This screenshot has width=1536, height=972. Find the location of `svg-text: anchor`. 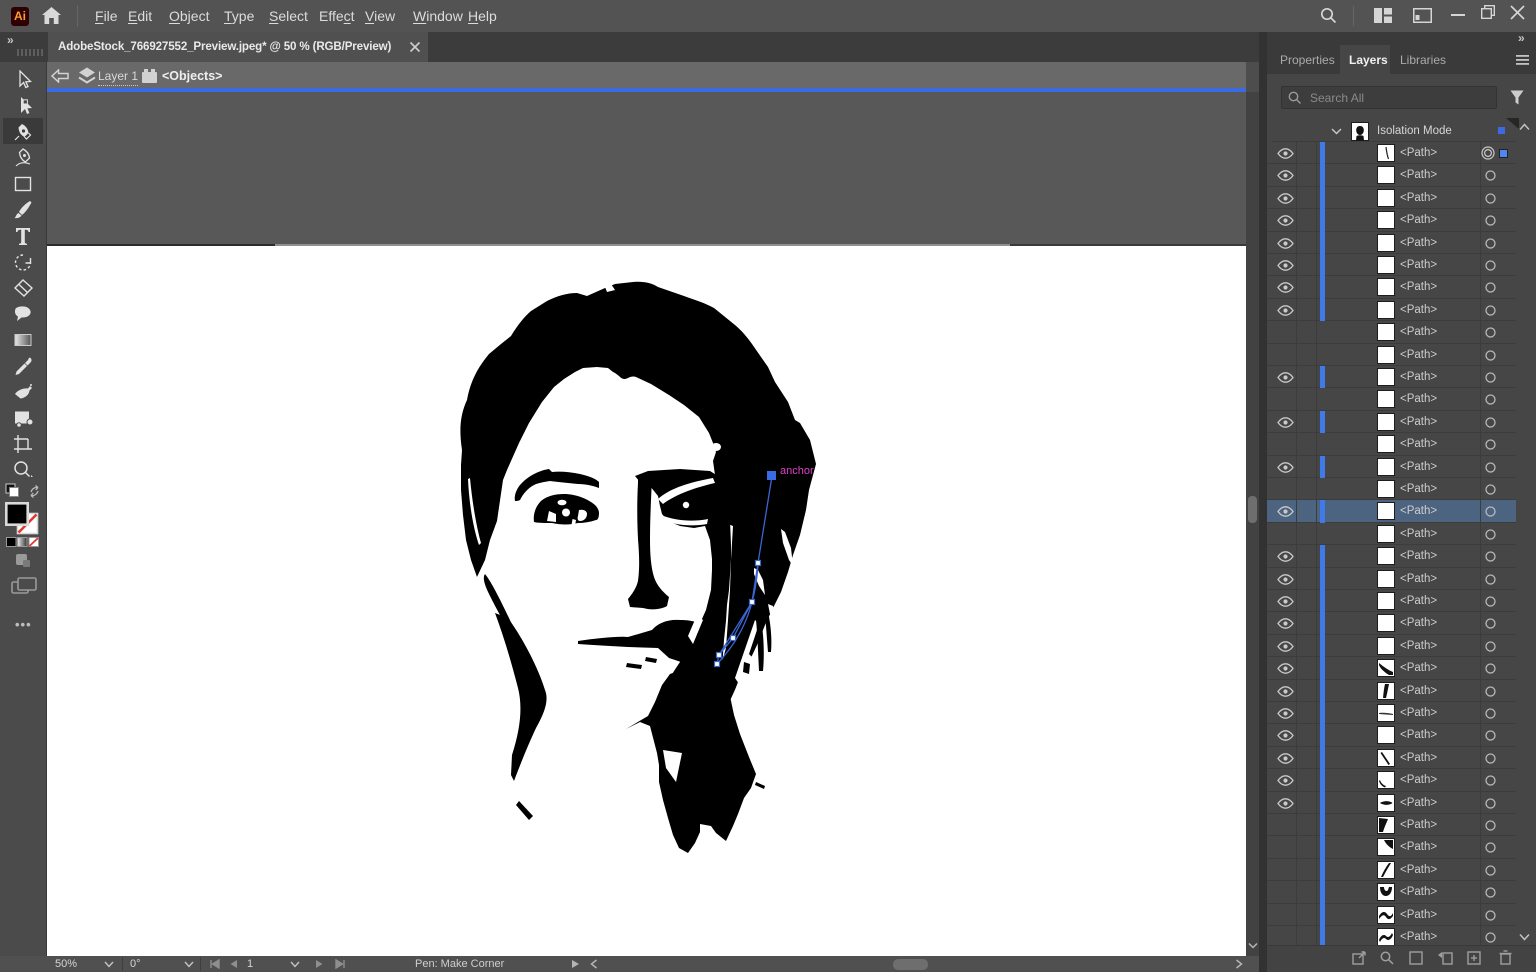

svg-text: anchor is located at coordinates (797, 471).